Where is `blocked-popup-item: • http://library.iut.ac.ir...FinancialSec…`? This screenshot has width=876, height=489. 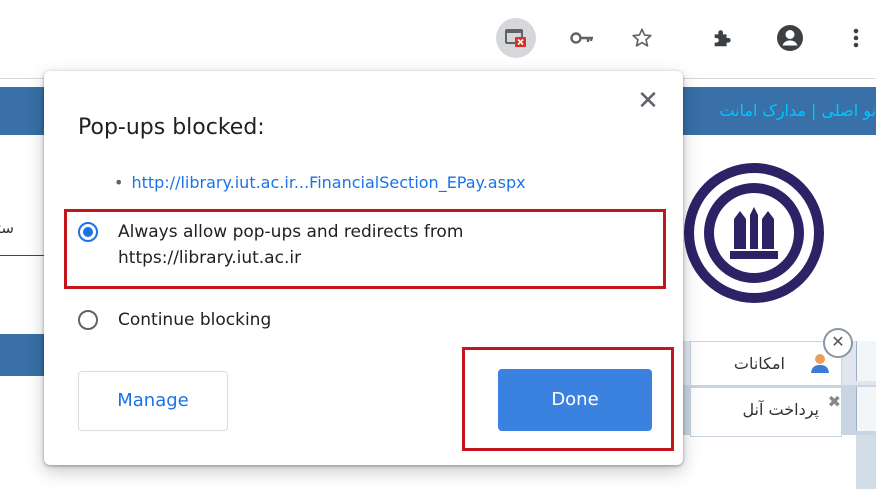
blocked-popup-item: • http://library.iut.ac.ir...FinancialSec… is located at coordinates (320, 182).